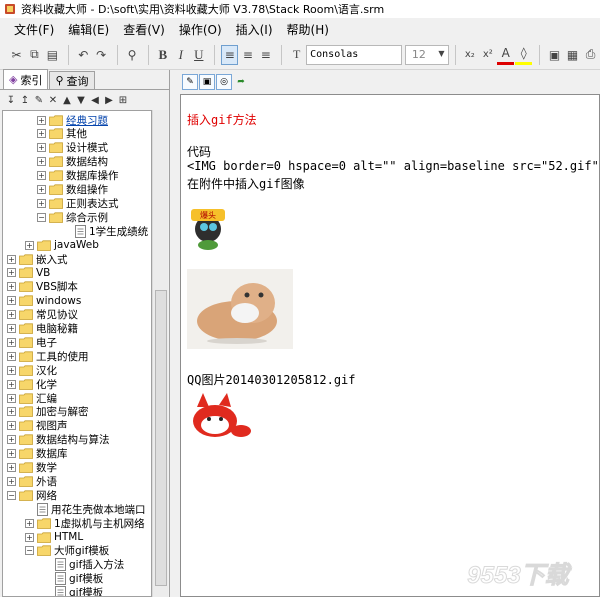 The height and width of the screenshot is (597, 600). What do you see at coordinates (123, 100) in the screenshot?
I see `tree-structure-icon: ⊞` at bounding box center [123, 100].